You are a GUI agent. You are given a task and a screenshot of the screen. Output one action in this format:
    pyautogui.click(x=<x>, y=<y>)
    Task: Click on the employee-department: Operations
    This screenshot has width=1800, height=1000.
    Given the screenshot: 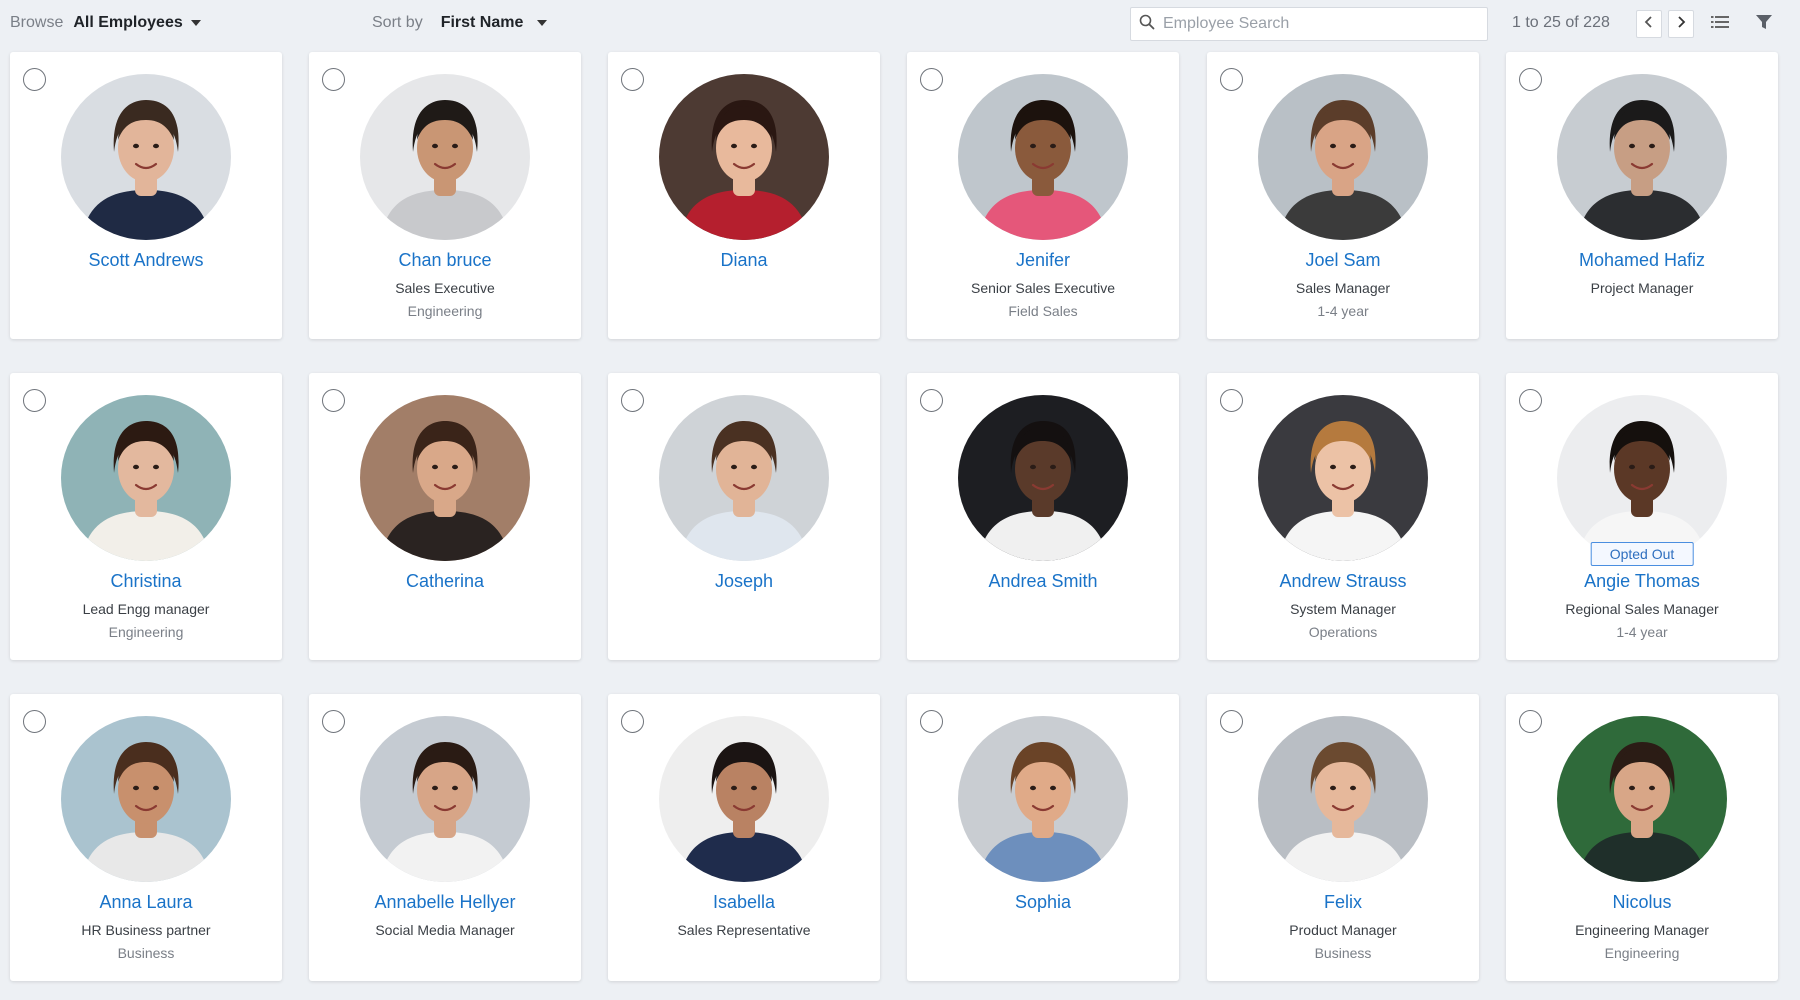 What is the action you would take?
    pyautogui.click(x=1343, y=632)
    